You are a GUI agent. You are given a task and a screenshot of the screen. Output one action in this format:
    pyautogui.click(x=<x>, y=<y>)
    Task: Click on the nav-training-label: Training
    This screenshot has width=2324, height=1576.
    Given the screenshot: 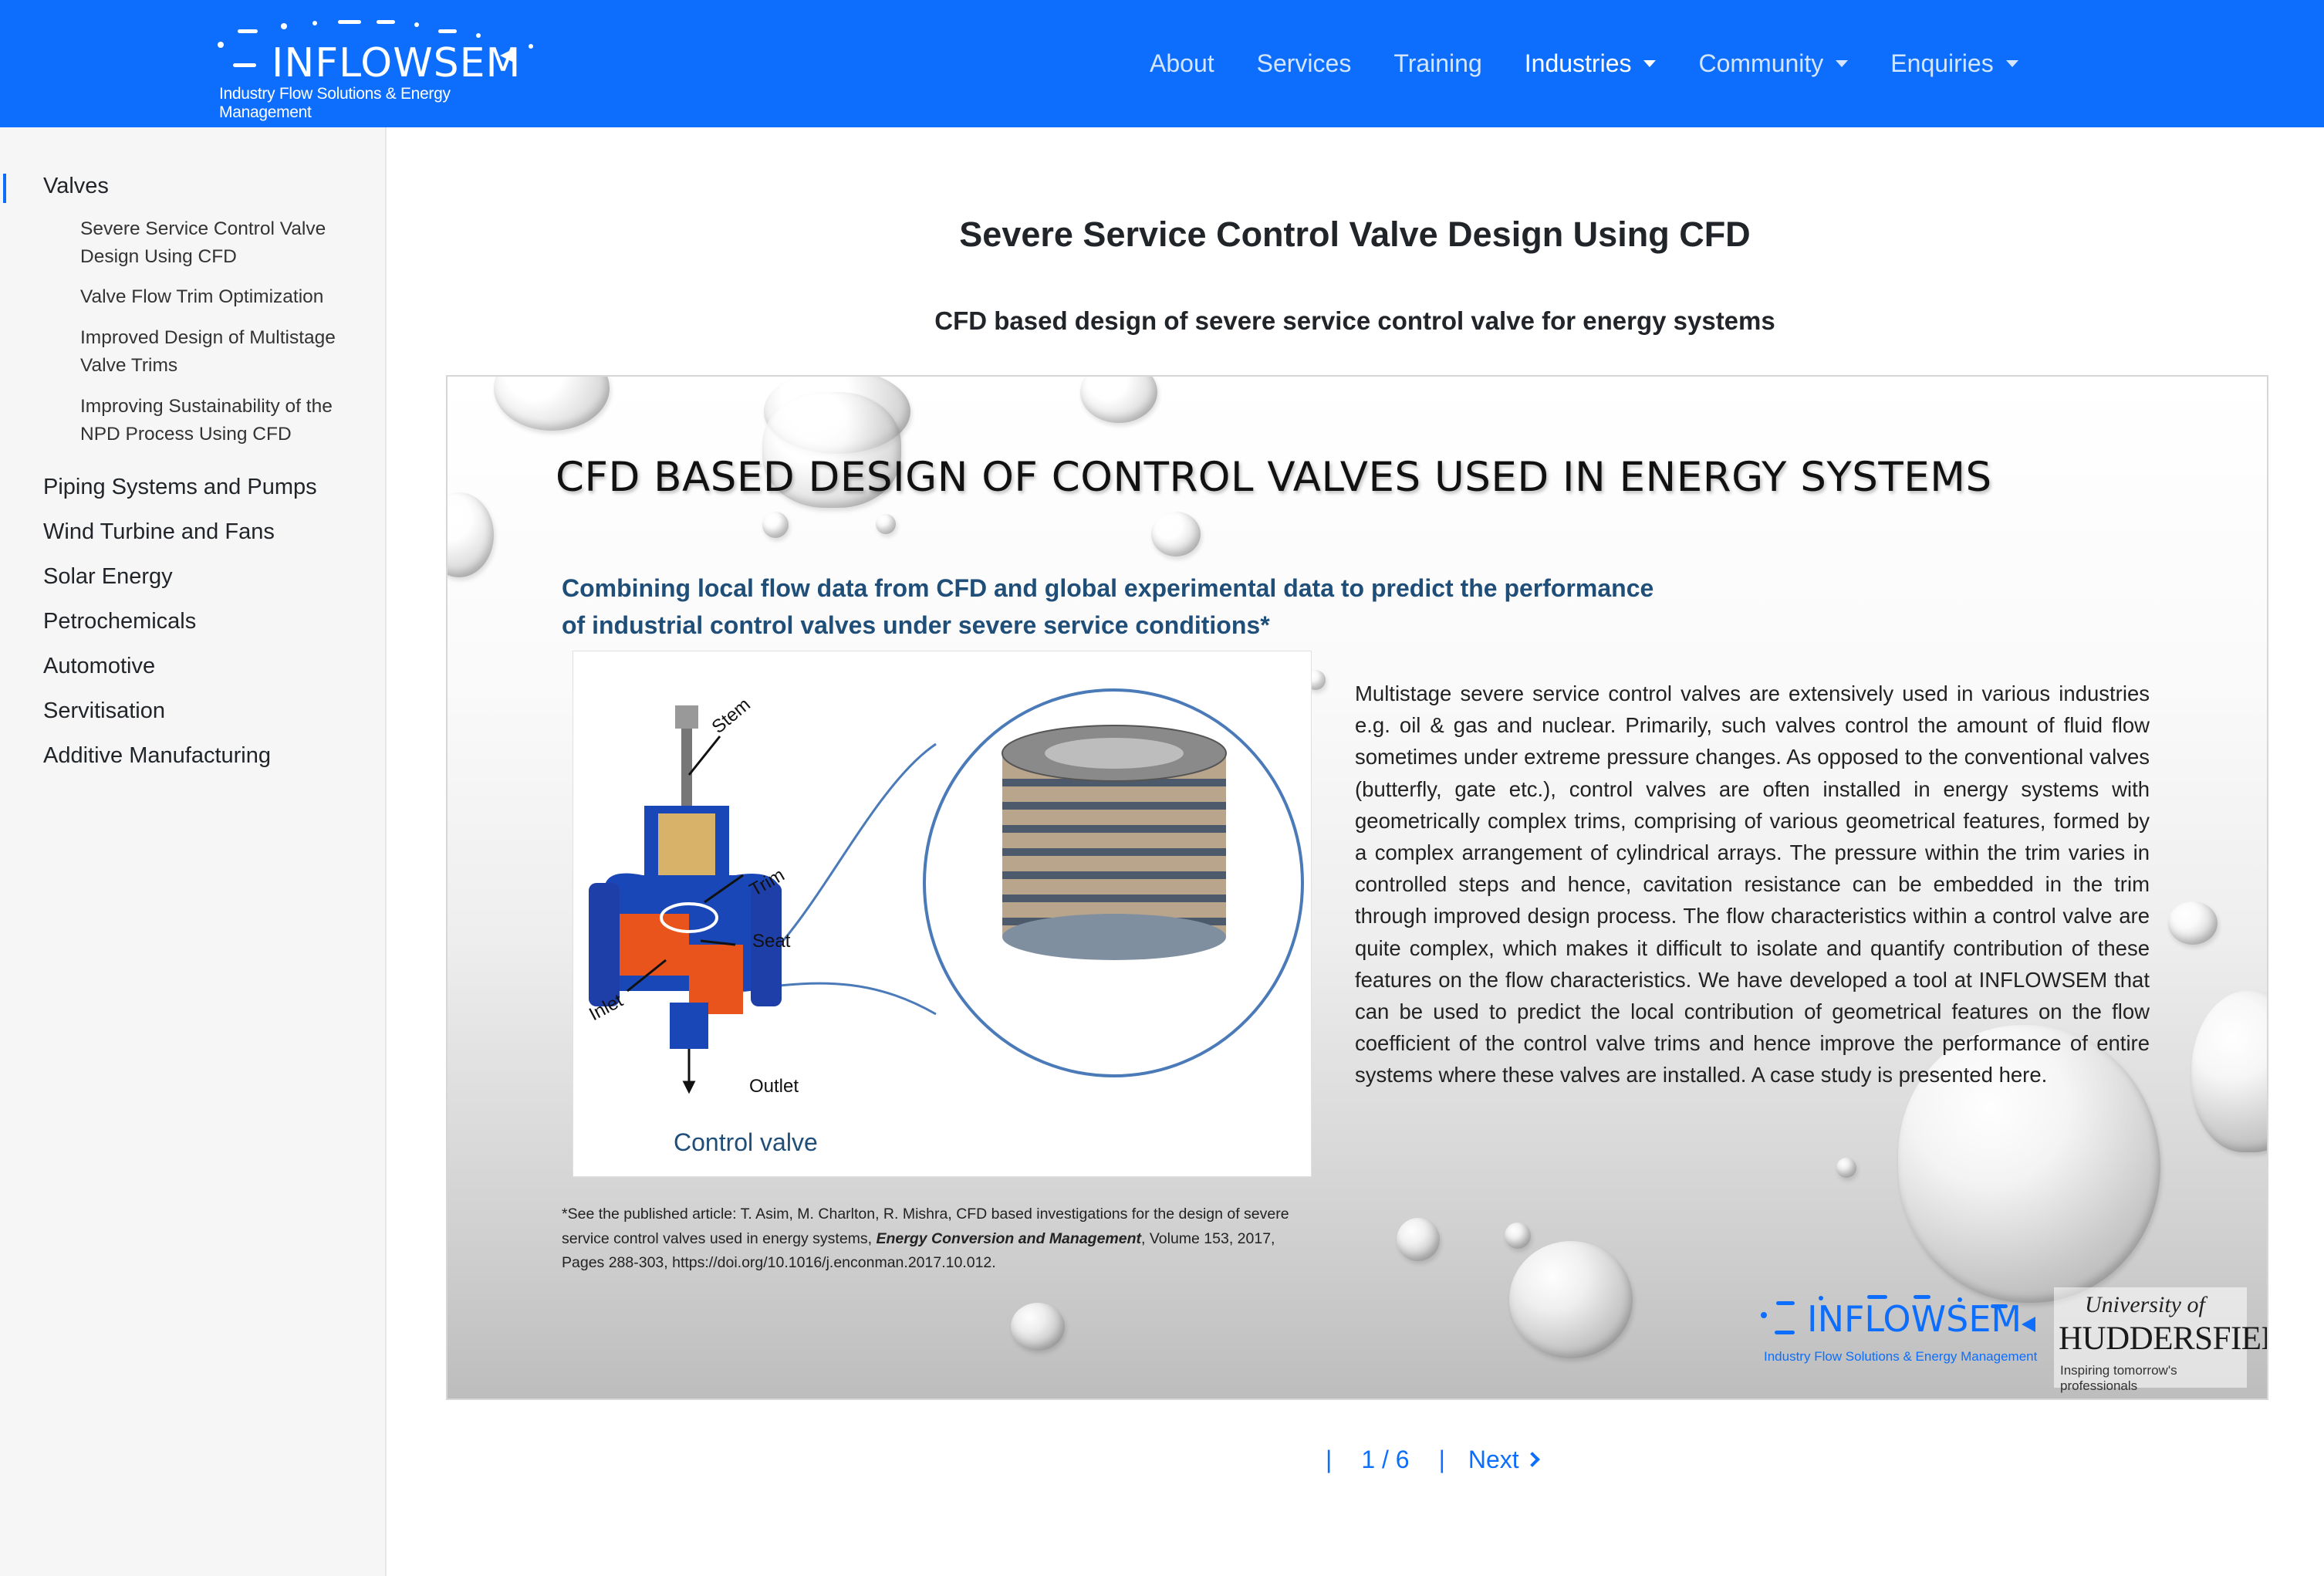 What is the action you would take?
    pyautogui.click(x=1437, y=63)
    